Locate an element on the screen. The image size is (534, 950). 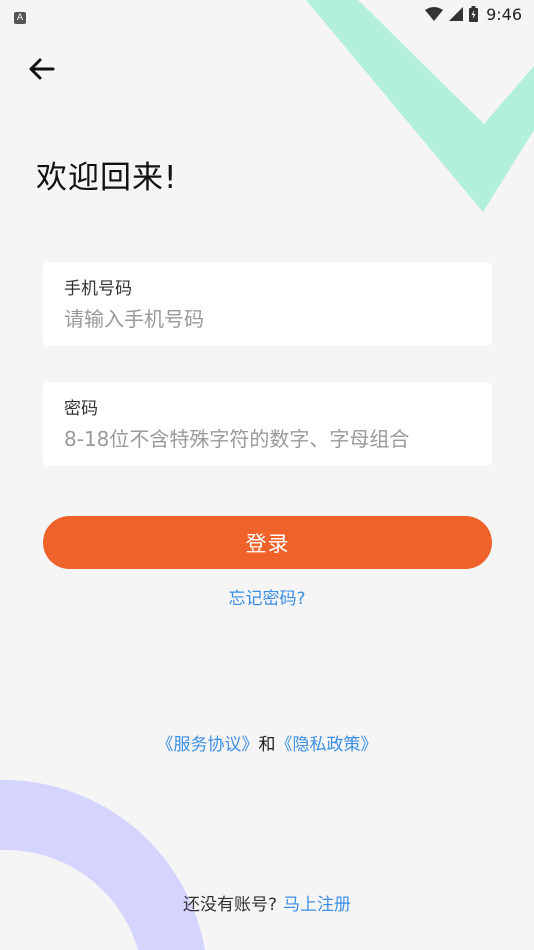
phone-field-label: 手机号码 is located at coordinates (98, 289).